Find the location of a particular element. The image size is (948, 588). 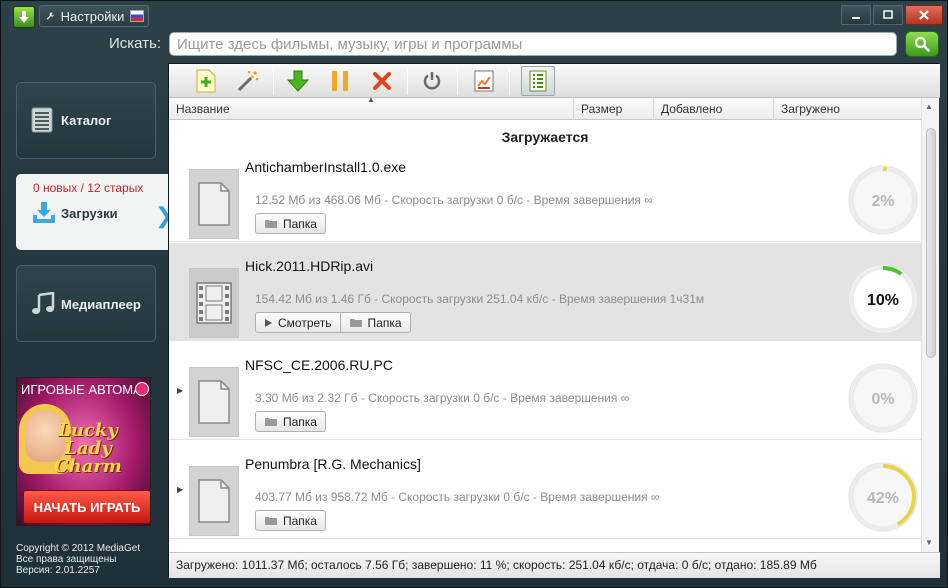

scroll-up-icon: ▲ is located at coordinates (929, 106).